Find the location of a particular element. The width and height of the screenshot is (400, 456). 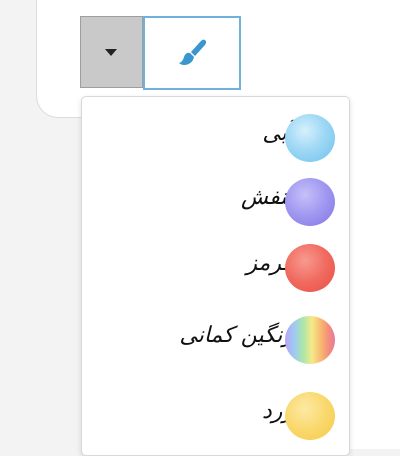

color-option-rainbow: رنگین کمانی is located at coordinates (215, 337).